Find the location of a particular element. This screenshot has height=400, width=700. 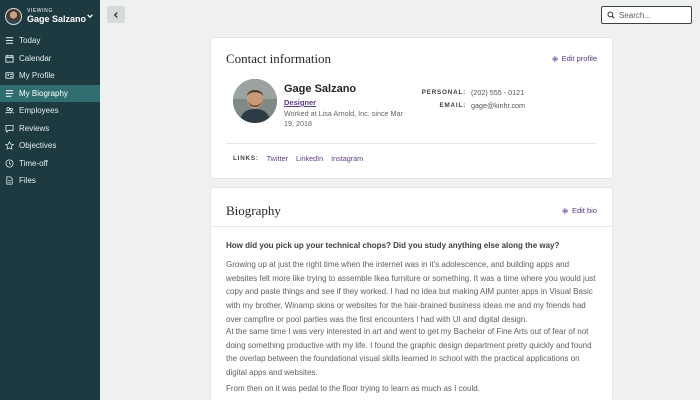

sidebar-item-today: Today is located at coordinates (50, 41).